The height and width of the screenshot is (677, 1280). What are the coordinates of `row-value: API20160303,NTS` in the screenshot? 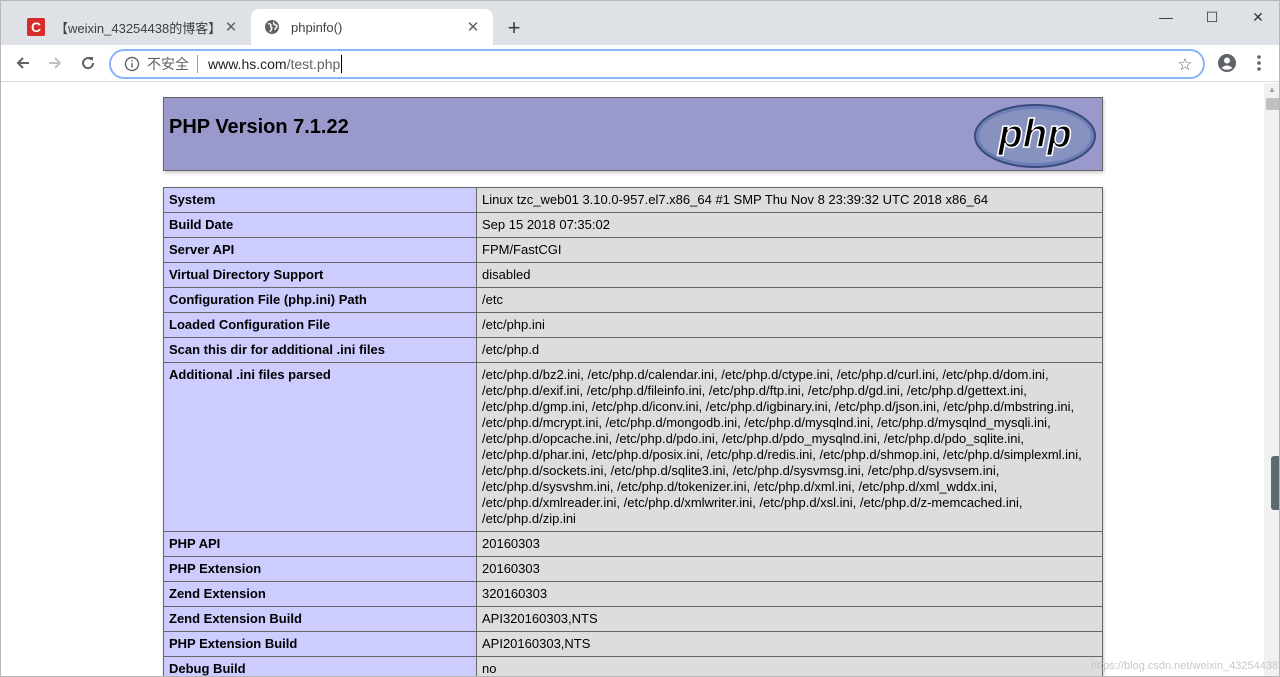 It's located at (789, 644).